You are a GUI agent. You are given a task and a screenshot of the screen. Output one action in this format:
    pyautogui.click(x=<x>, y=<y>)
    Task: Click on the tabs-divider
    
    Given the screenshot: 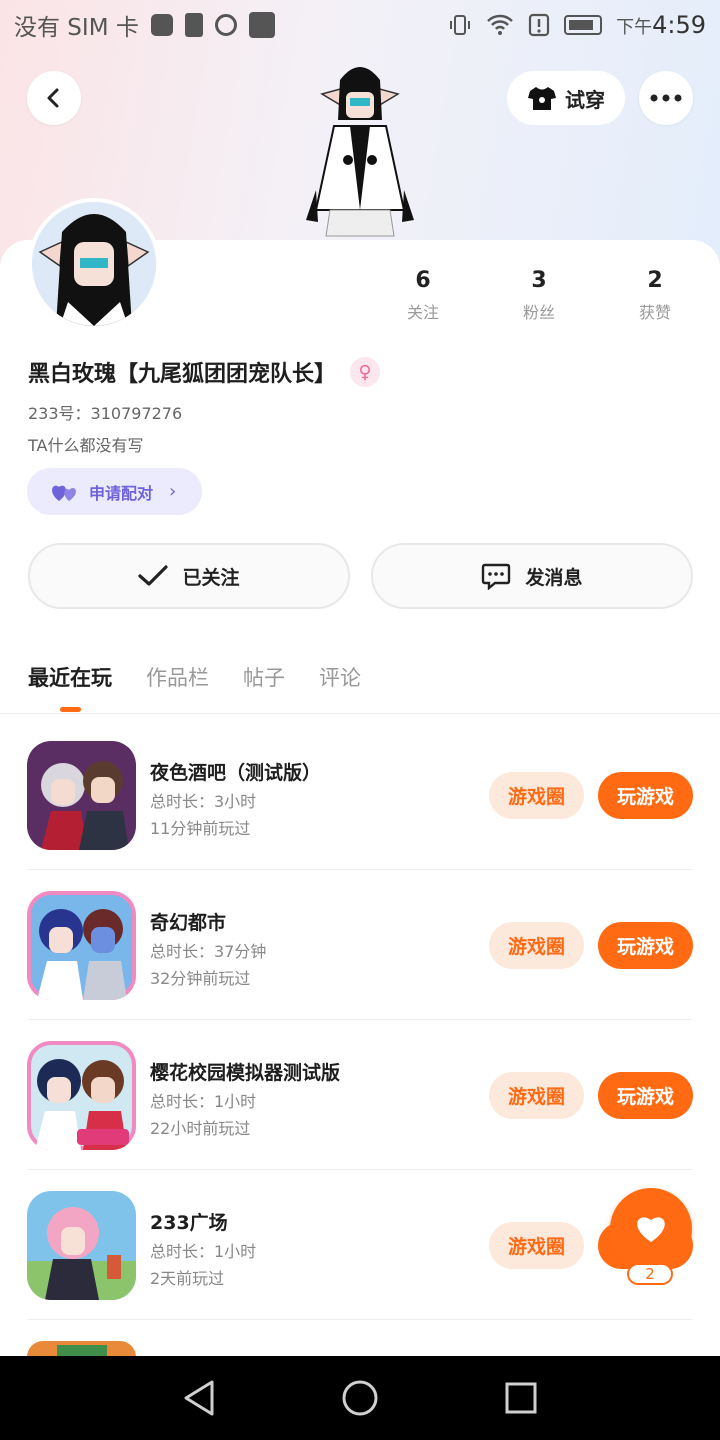 What is the action you would take?
    pyautogui.click(x=360, y=713)
    